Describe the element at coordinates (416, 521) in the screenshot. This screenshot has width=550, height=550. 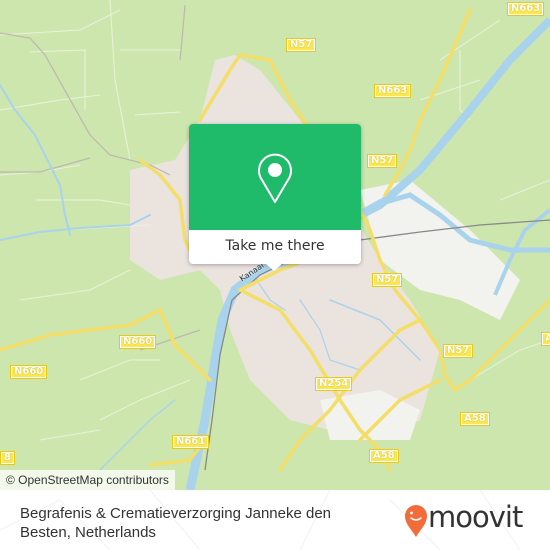
I see `moovit-pin-icon` at that location.